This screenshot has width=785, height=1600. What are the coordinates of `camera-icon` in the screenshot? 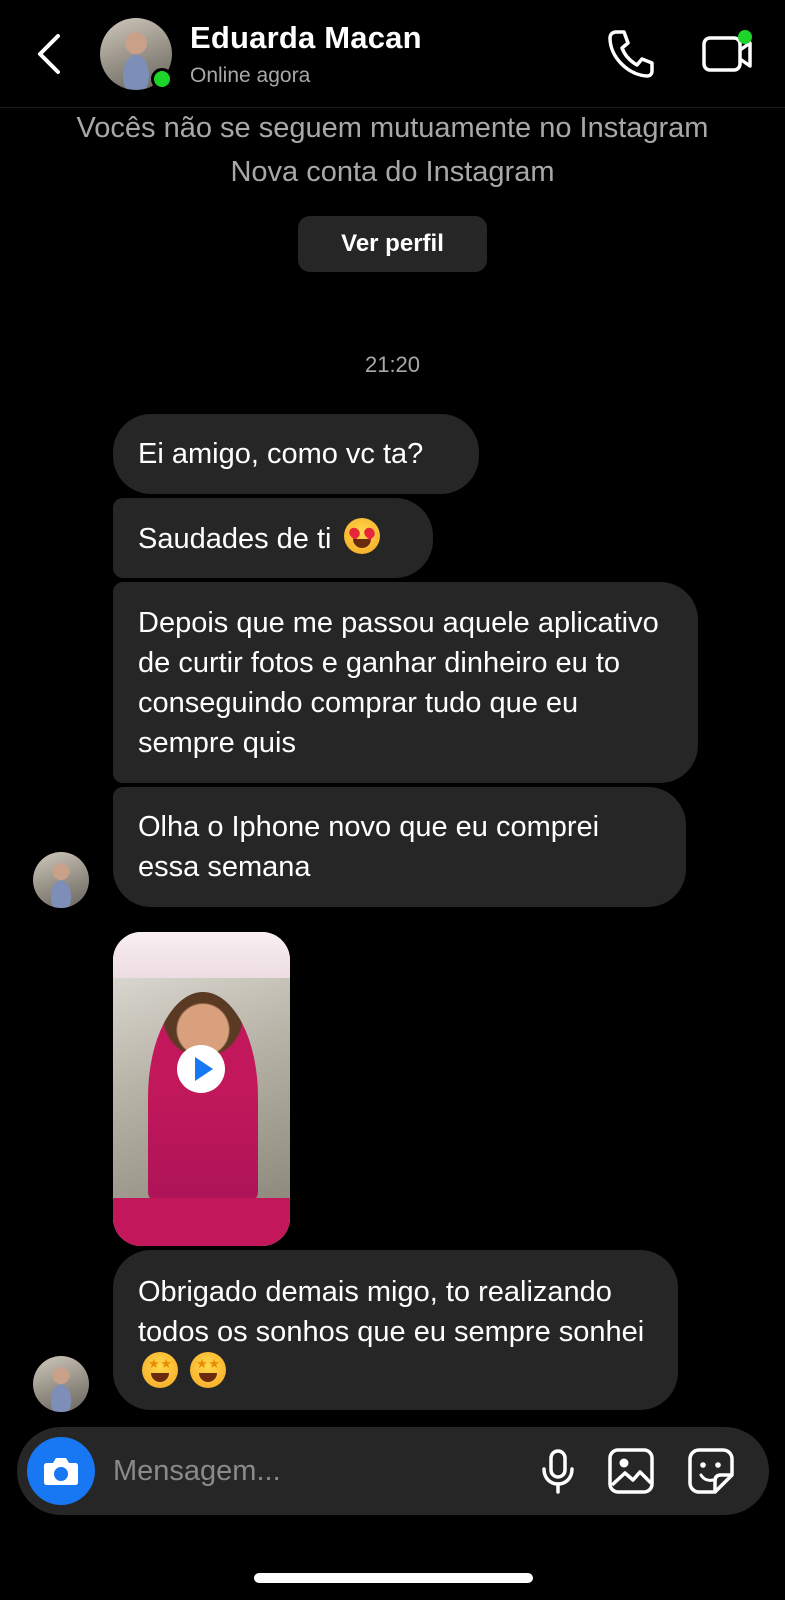 It's located at (61, 1471).